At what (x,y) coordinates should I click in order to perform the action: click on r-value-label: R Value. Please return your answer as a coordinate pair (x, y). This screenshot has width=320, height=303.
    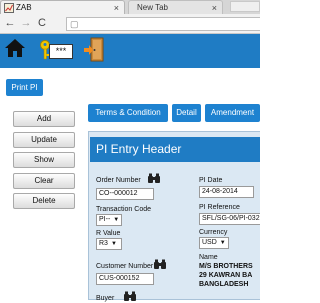
    Looking at the image, I should click on (108, 233).